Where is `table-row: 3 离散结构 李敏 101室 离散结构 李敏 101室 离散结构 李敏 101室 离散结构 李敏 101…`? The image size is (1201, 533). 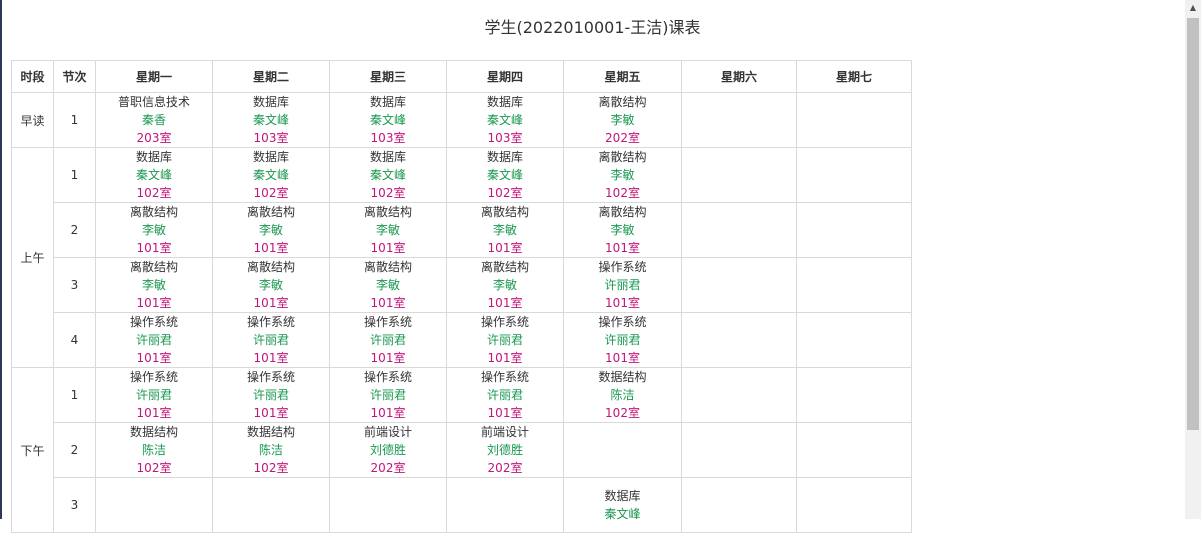 table-row: 3 离散结构 李敏 101室 离散结构 李敏 101室 离散结构 李敏 101室 离散结构 李敏 101… is located at coordinates (462, 285).